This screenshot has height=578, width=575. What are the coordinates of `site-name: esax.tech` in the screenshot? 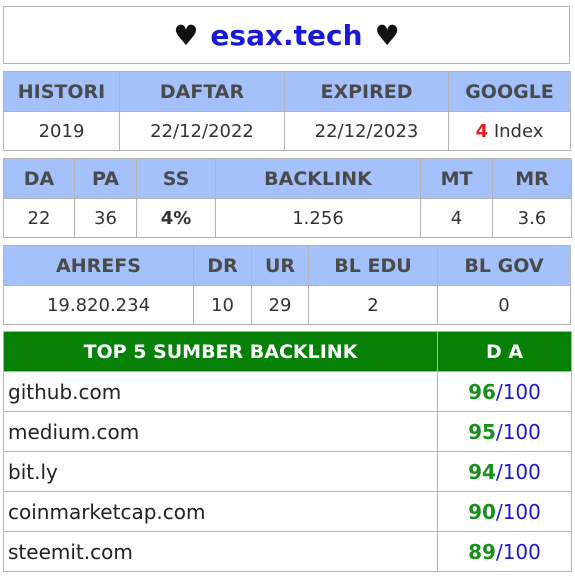 It's located at (286, 35).